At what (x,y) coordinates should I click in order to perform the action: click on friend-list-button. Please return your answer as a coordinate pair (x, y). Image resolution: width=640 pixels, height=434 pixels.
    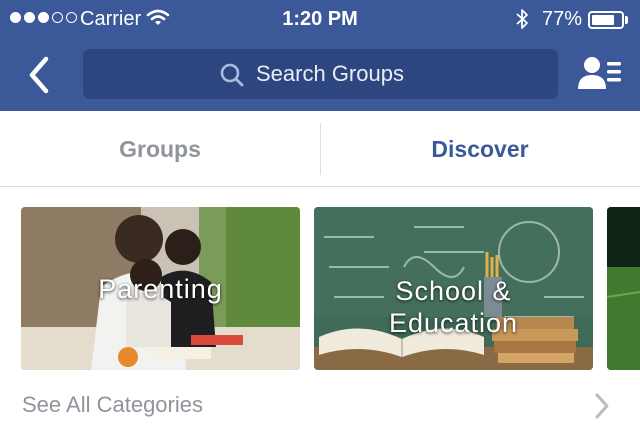
    Looking at the image, I should click on (600, 74).